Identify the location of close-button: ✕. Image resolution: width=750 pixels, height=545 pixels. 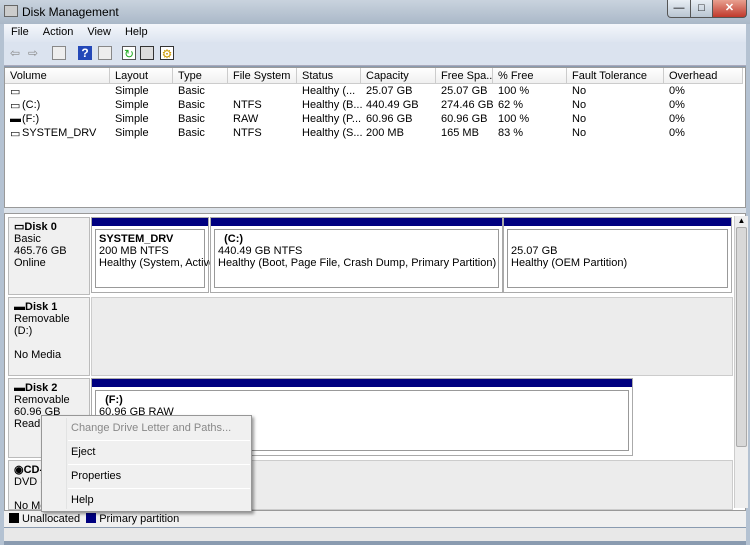
(729, 9).